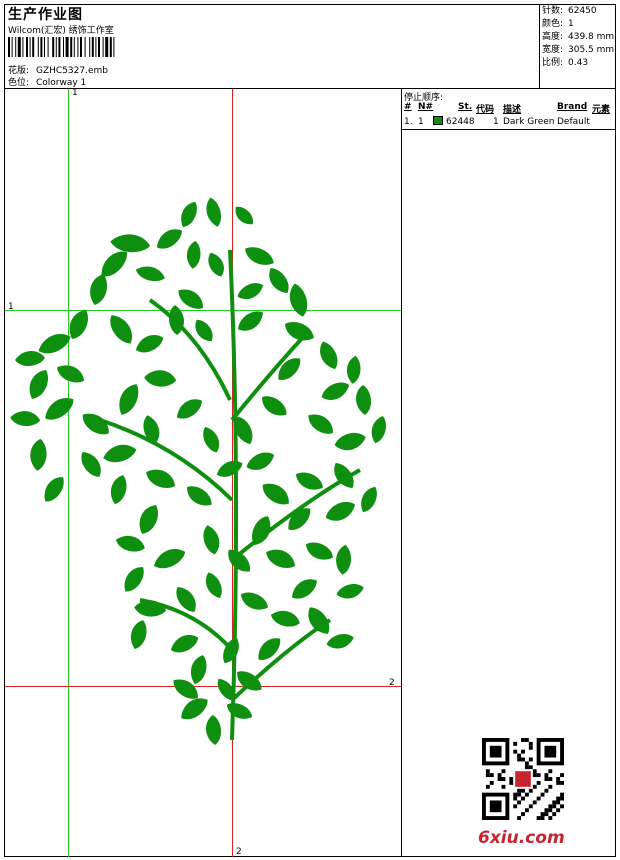  What do you see at coordinates (521, 838) in the screenshot?
I see `site-logo: 6xiu.com` at bounding box center [521, 838].